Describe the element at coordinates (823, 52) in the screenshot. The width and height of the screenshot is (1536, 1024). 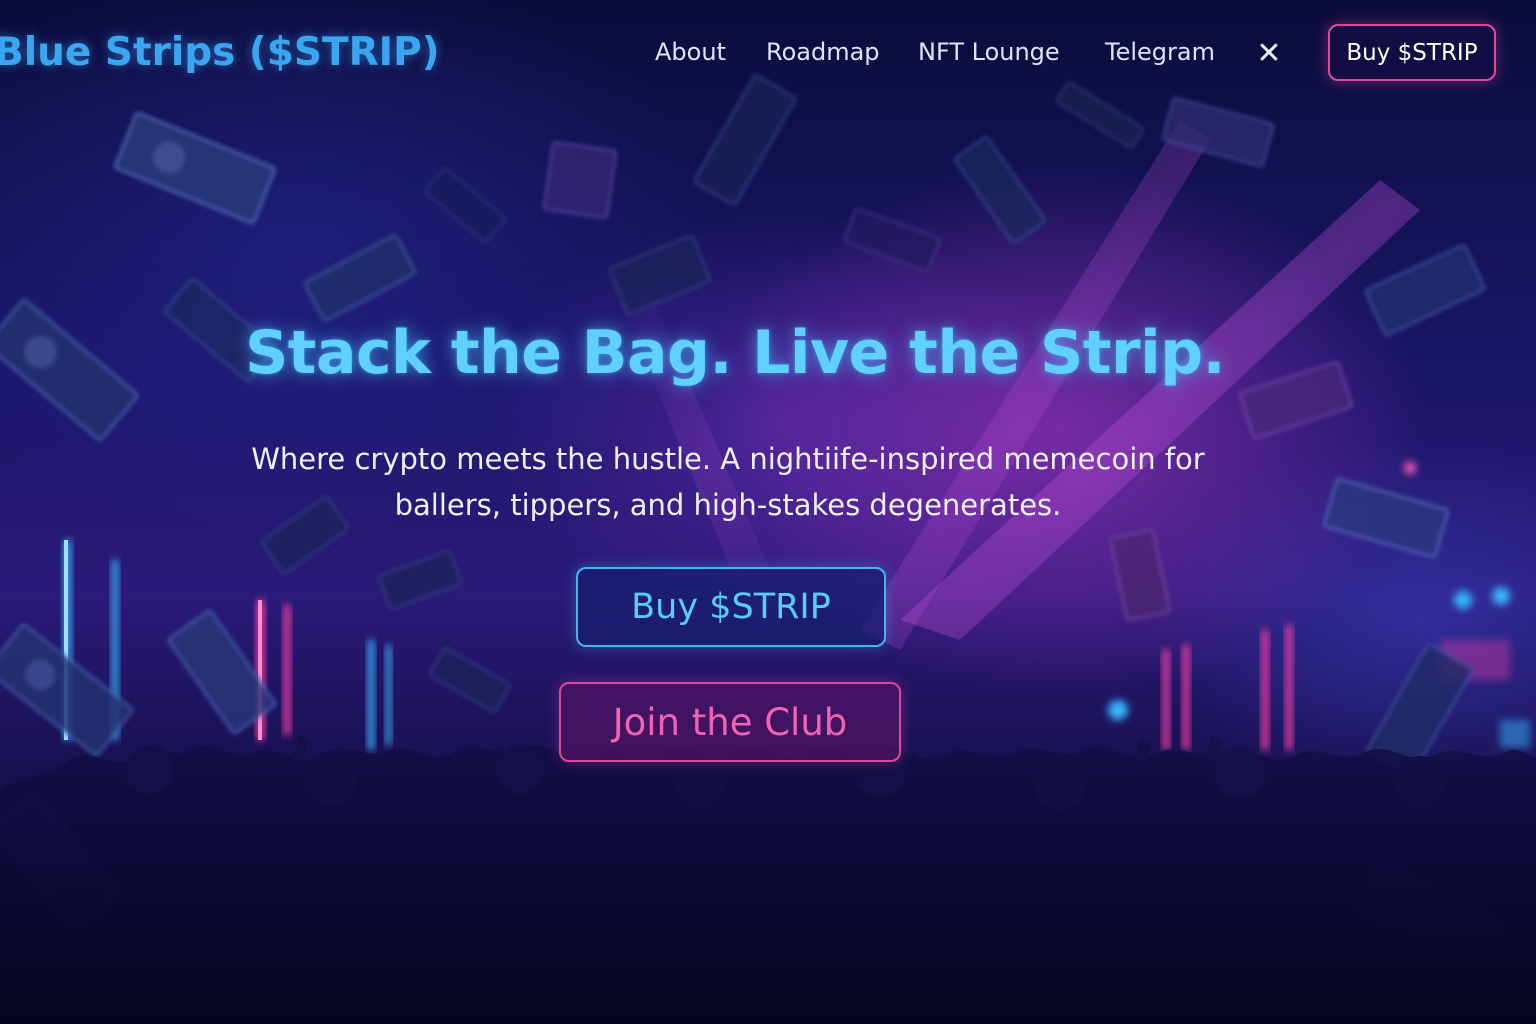
I see `nav-link-roadmap: Roadmap` at that location.